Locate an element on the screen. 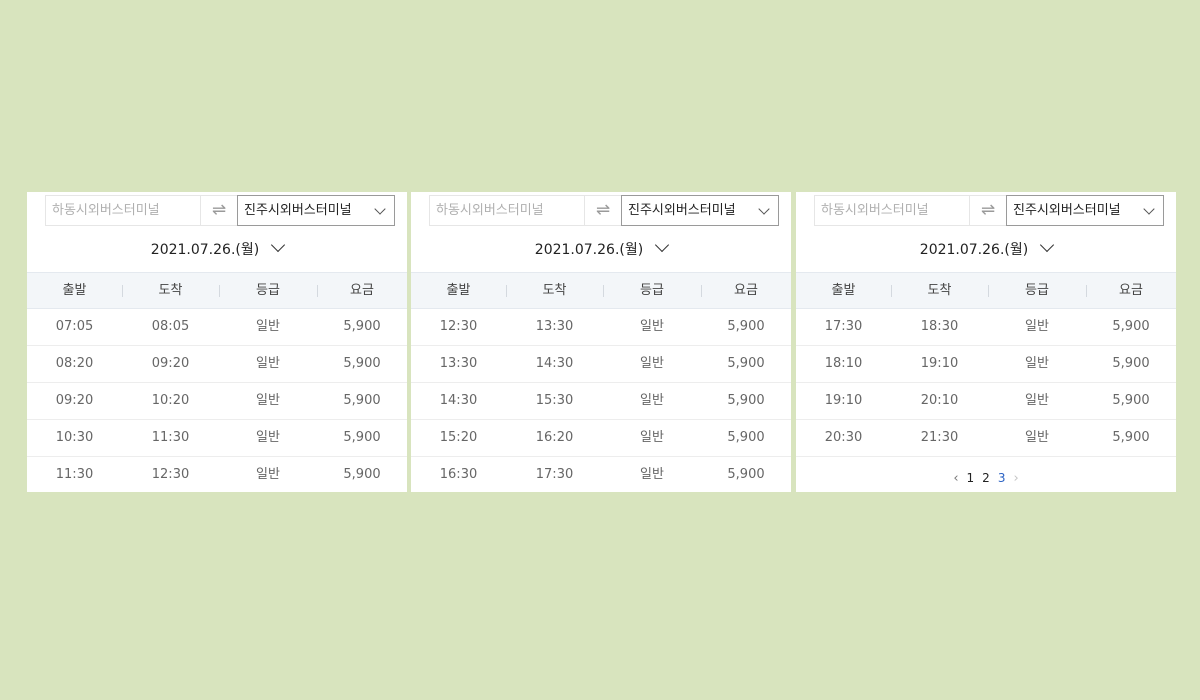  cell-departure: 19:10 is located at coordinates (843, 400).